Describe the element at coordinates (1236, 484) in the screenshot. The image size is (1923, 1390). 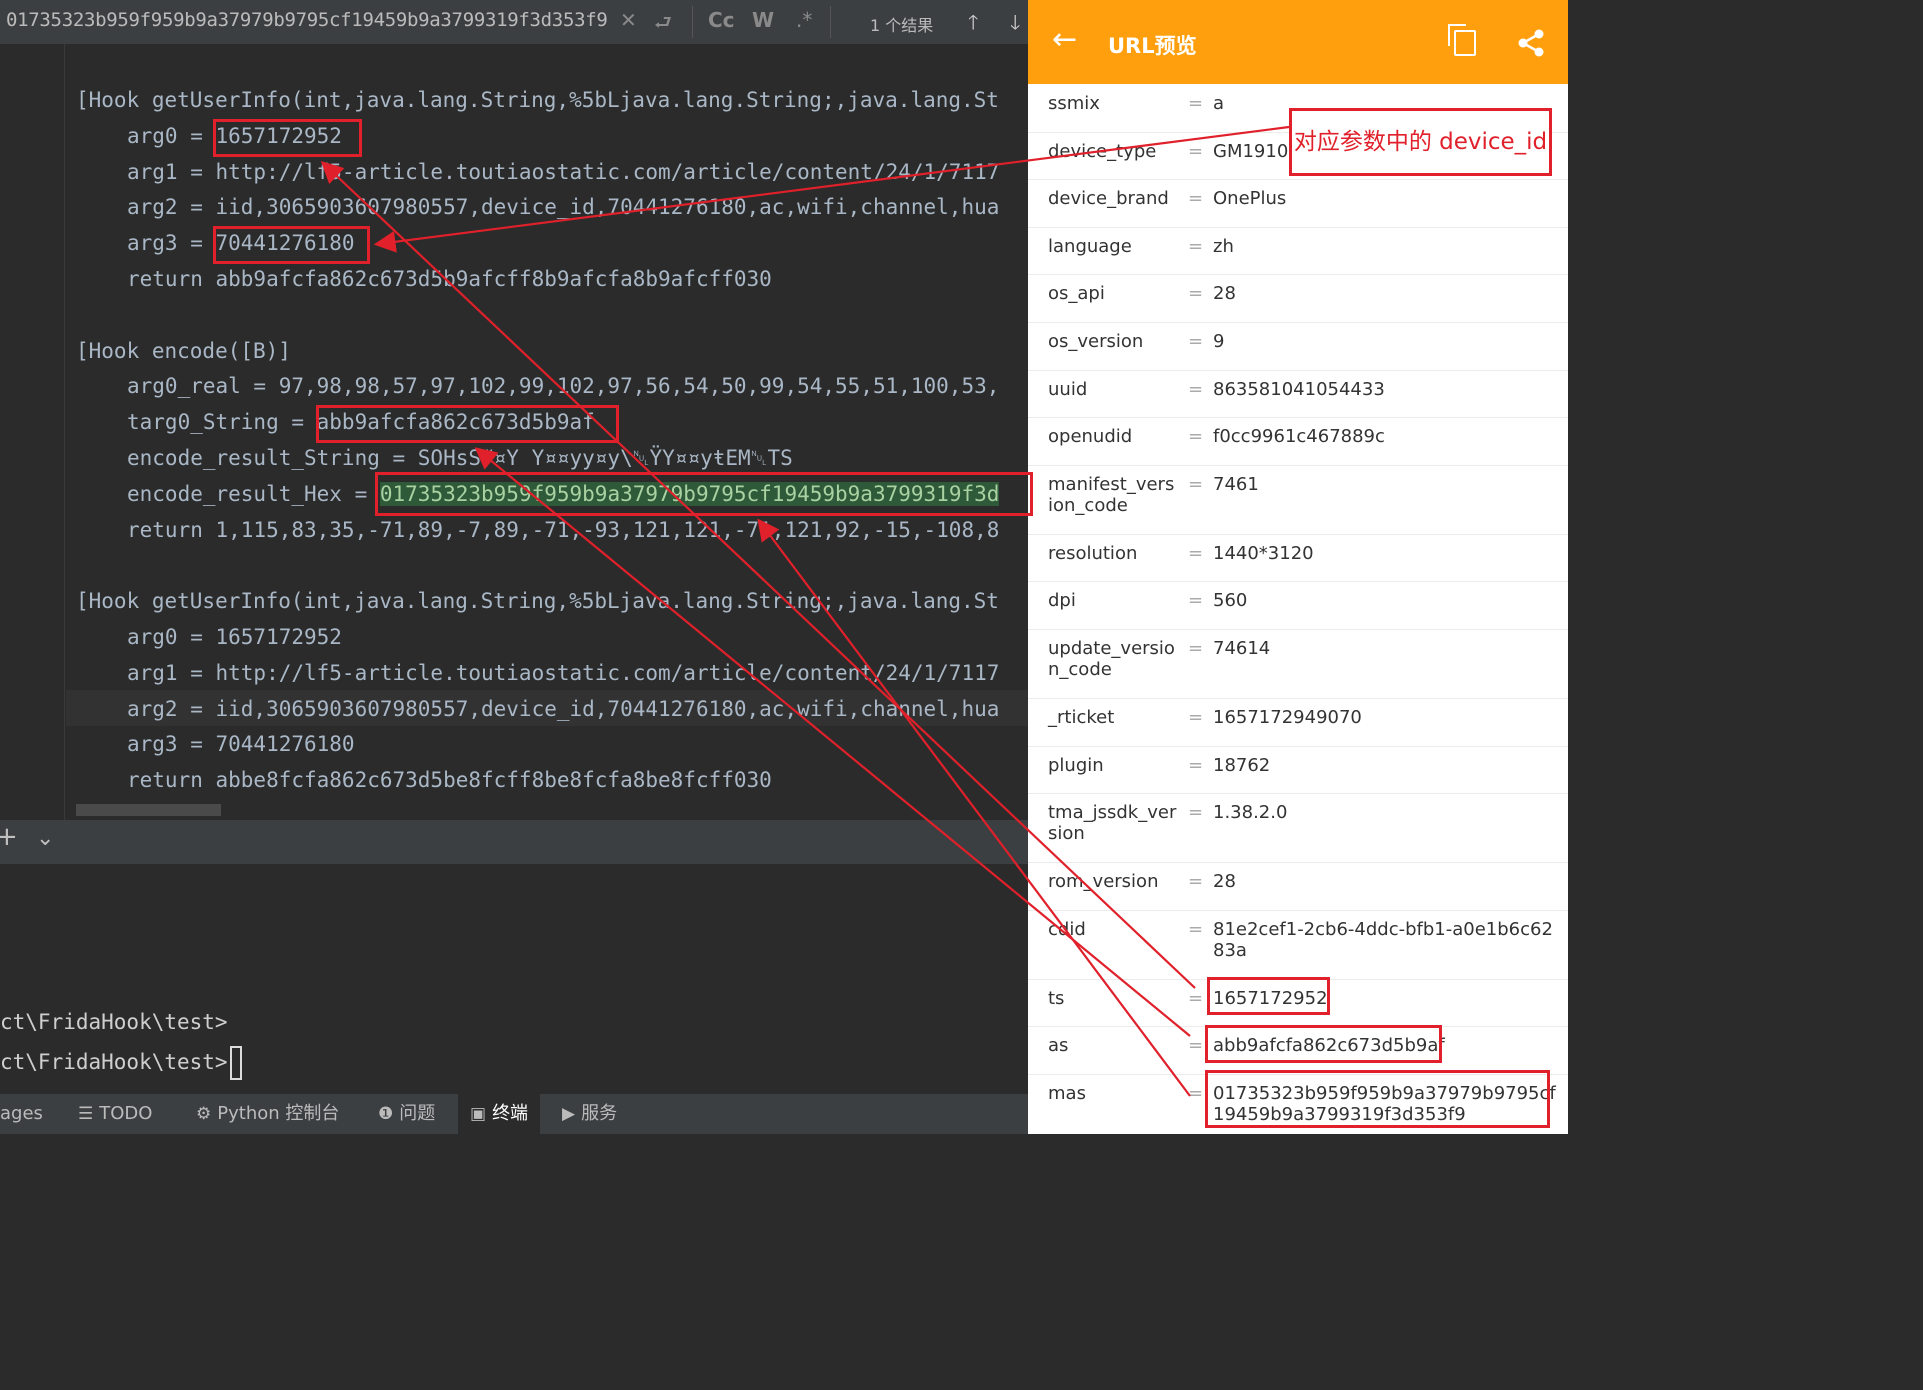
I see `param-value: 7461` at that location.